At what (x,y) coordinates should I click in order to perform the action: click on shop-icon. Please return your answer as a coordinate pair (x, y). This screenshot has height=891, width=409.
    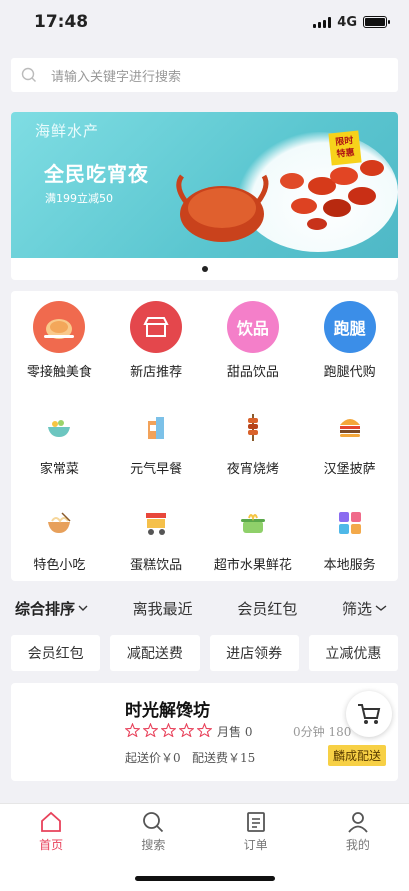
    Looking at the image, I should click on (156, 327).